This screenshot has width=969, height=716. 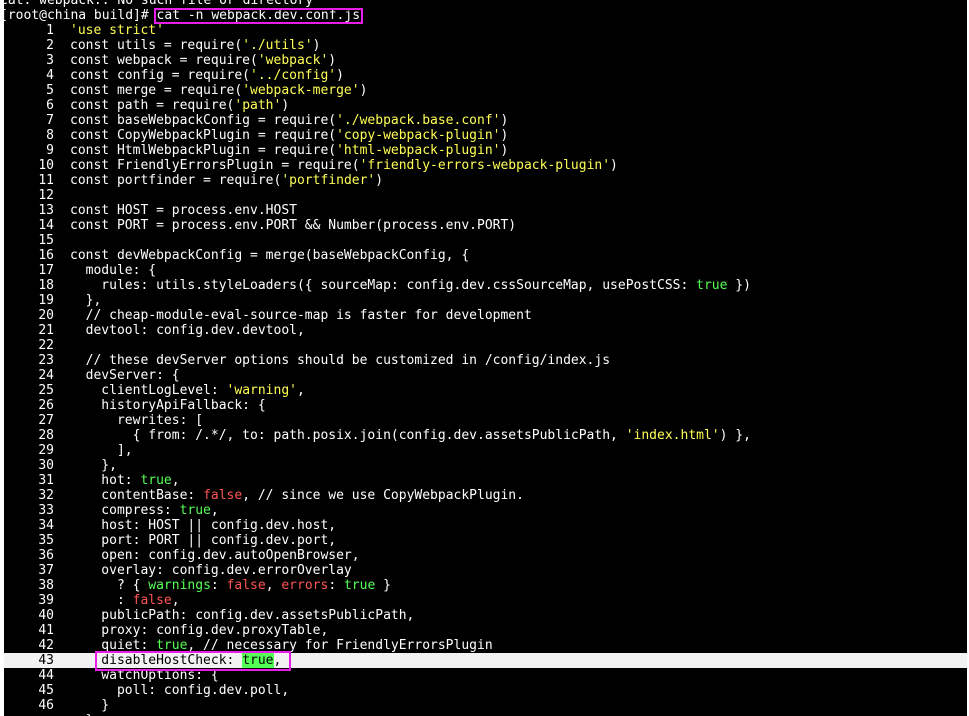 What do you see at coordinates (418, 135) in the screenshot?
I see `code-token: 'copy-webpack-plugin'` at bounding box center [418, 135].